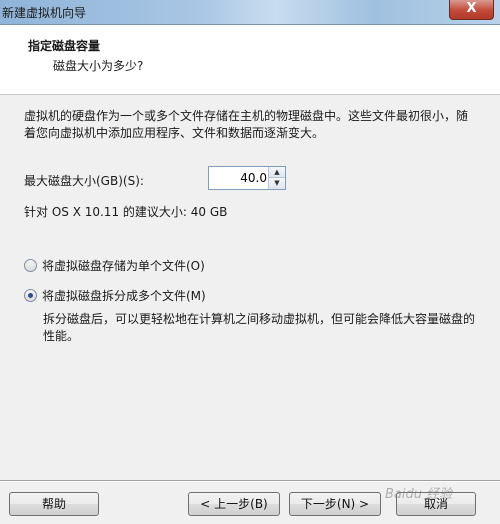 This screenshot has width=500, height=524. I want to click on next-button: 下一步(N) >, so click(335, 504).